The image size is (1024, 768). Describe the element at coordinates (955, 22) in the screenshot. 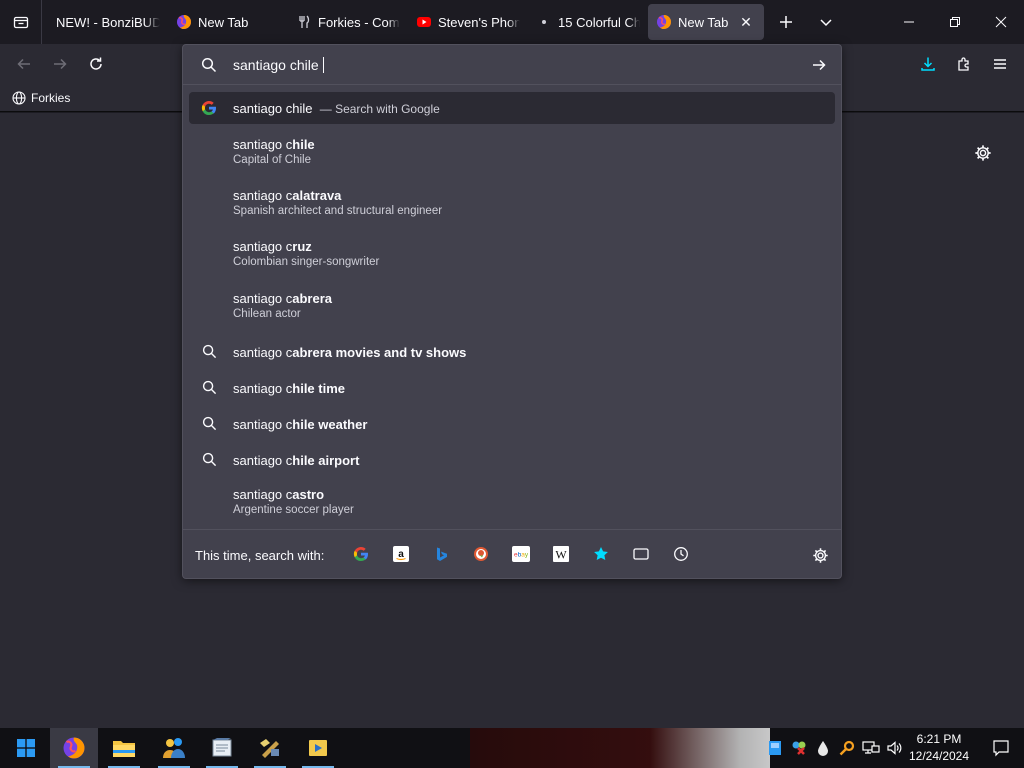

I see `restore-button` at that location.